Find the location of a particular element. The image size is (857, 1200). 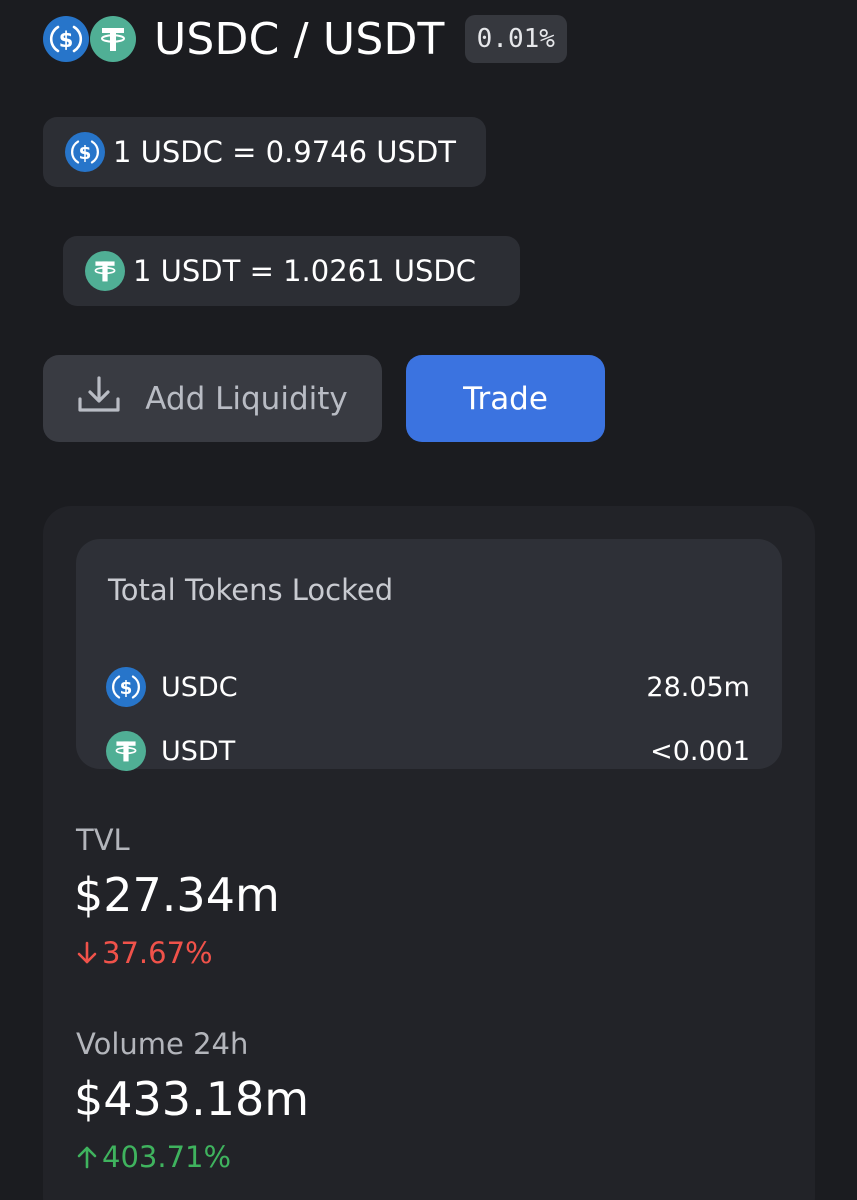

download-icon is located at coordinates (99, 399).